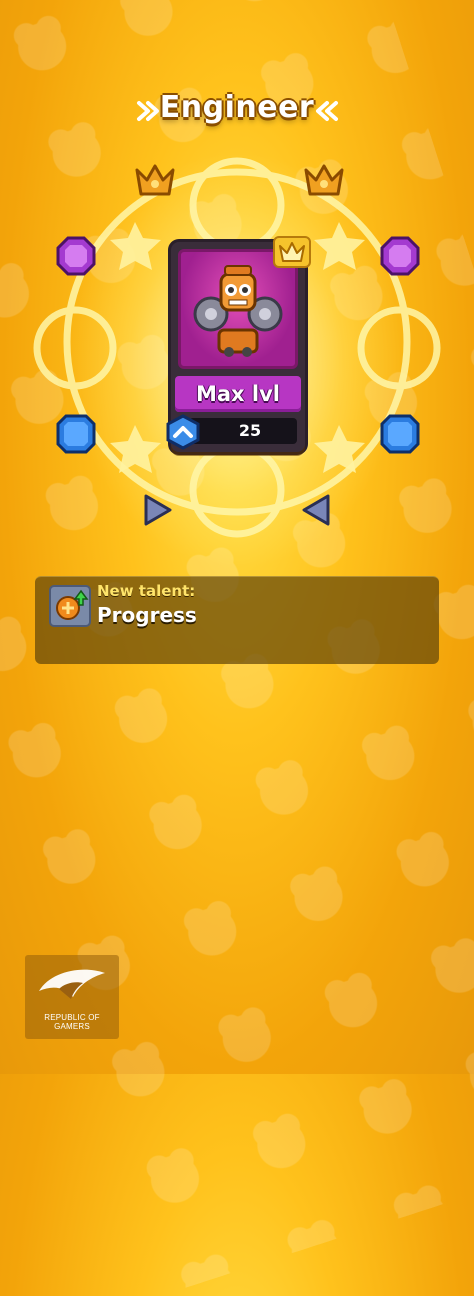 This screenshot has width=474, height=1296. Describe the element at coordinates (243, 431) in the screenshot. I see `level-value: 25` at that location.